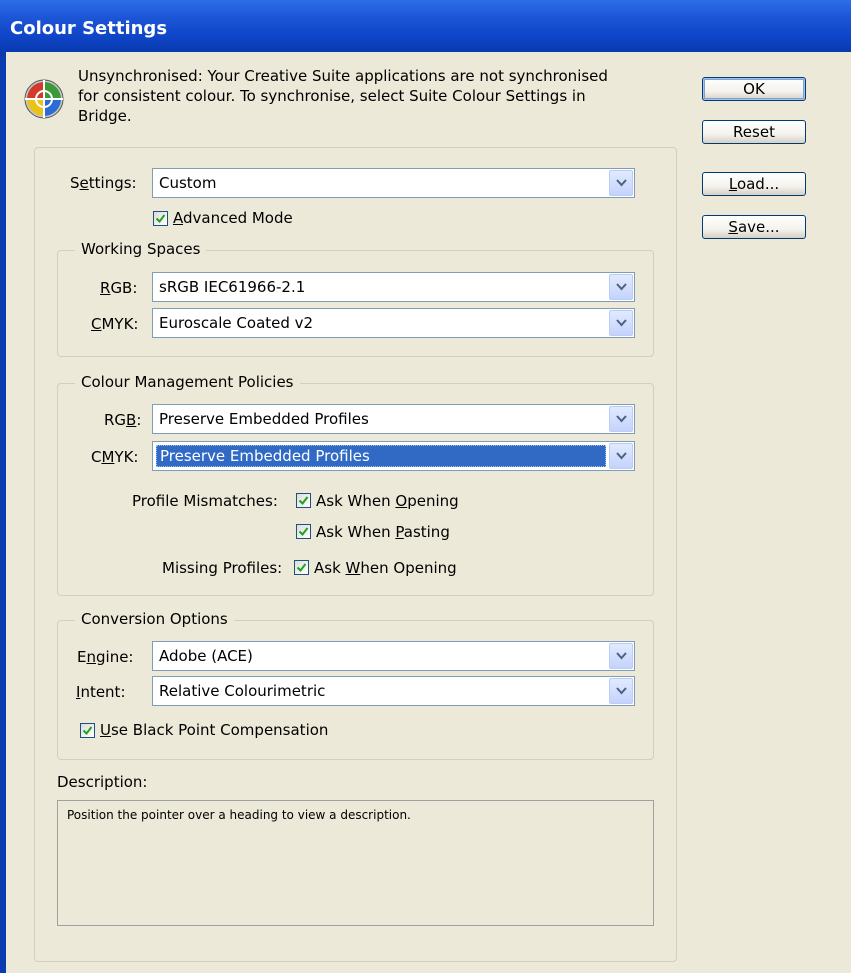  I want to click on sync-line-3: Bridge., so click(105, 116).